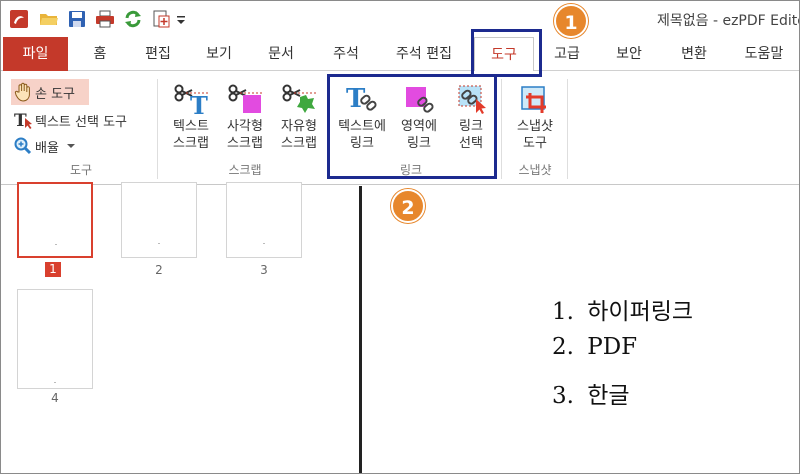 This screenshot has height=474, width=800. I want to click on free-scrap-button: 자유형 스크랩, so click(299, 117).